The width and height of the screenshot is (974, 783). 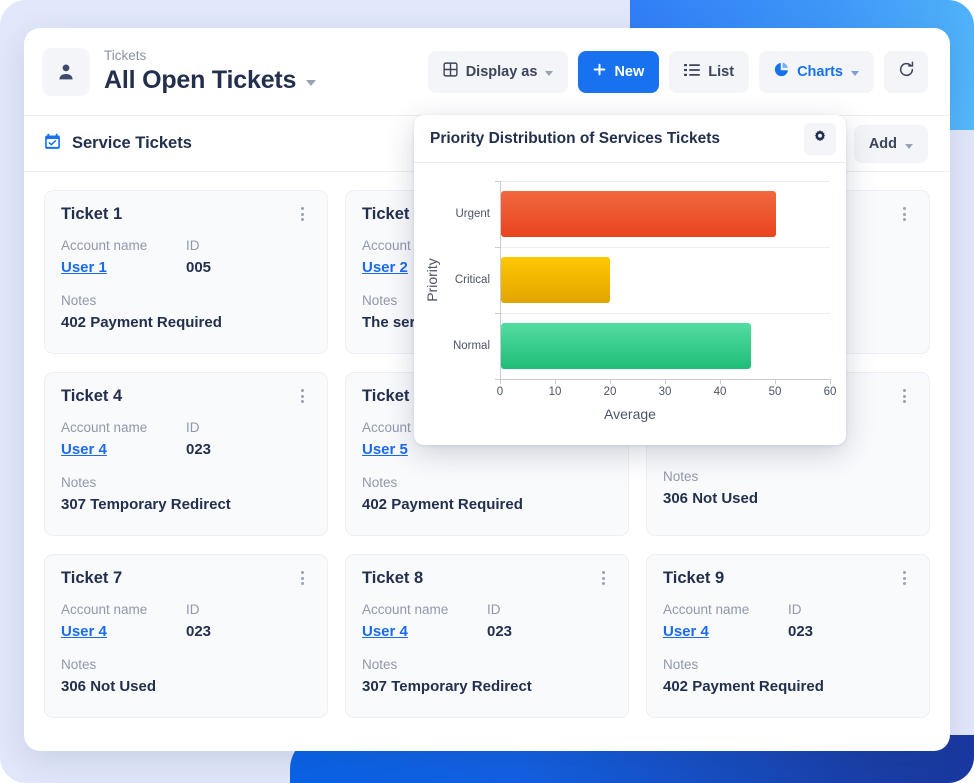 What do you see at coordinates (200, 80) in the screenshot?
I see `page-title: All Open Tickets` at bounding box center [200, 80].